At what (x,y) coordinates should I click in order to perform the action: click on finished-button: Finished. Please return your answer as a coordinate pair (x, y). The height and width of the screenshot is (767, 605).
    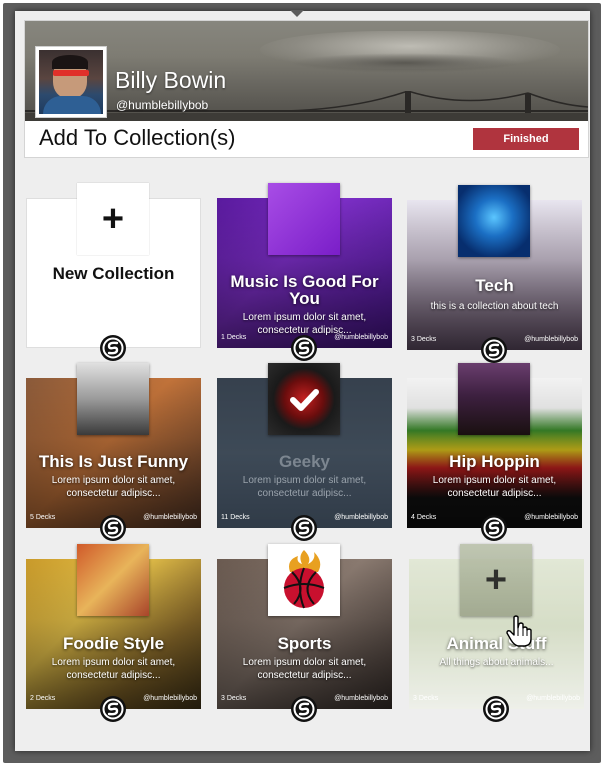
    Looking at the image, I should click on (526, 139).